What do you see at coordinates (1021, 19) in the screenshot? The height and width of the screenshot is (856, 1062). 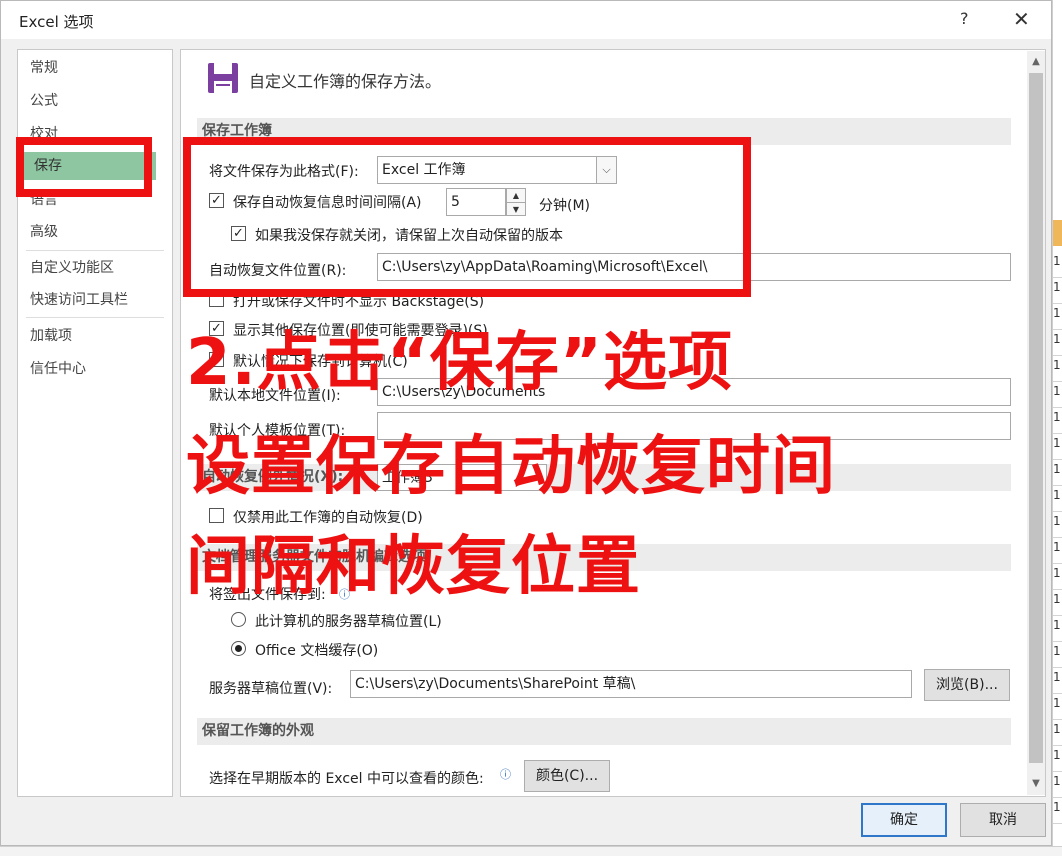 I see `close-button: ✕` at bounding box center [1021, 19].